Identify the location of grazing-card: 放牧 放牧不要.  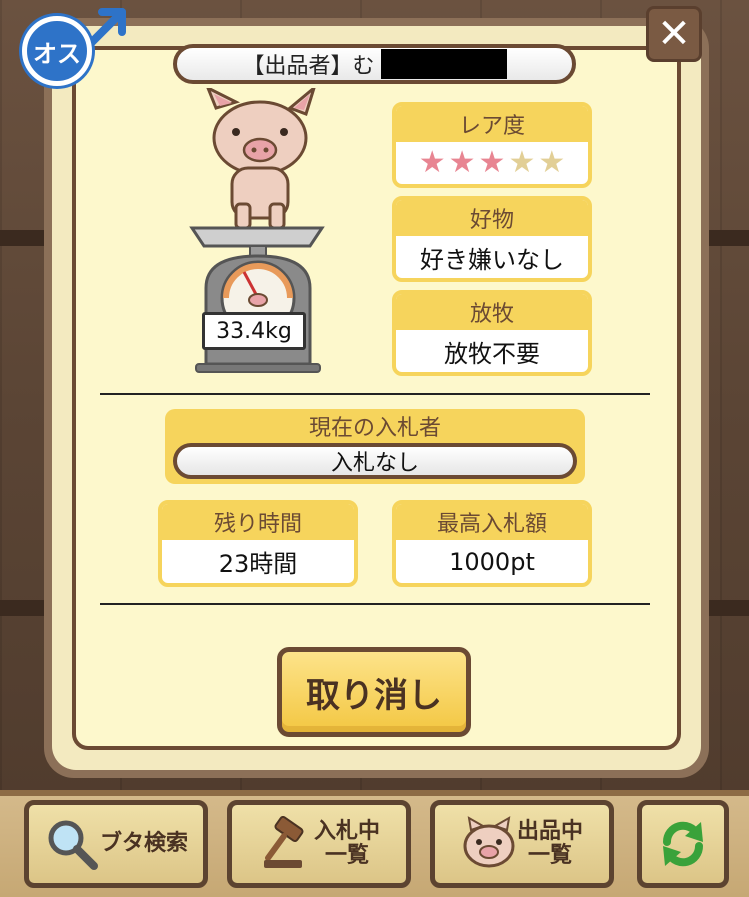
(492, 333).